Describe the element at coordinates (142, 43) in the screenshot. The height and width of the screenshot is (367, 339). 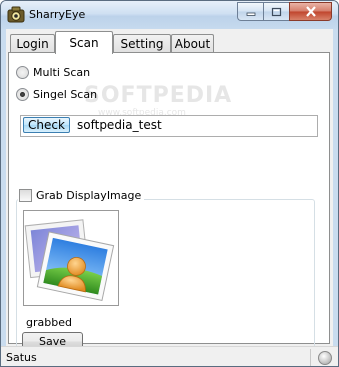
I see `tab-setting: Setting` at that location.